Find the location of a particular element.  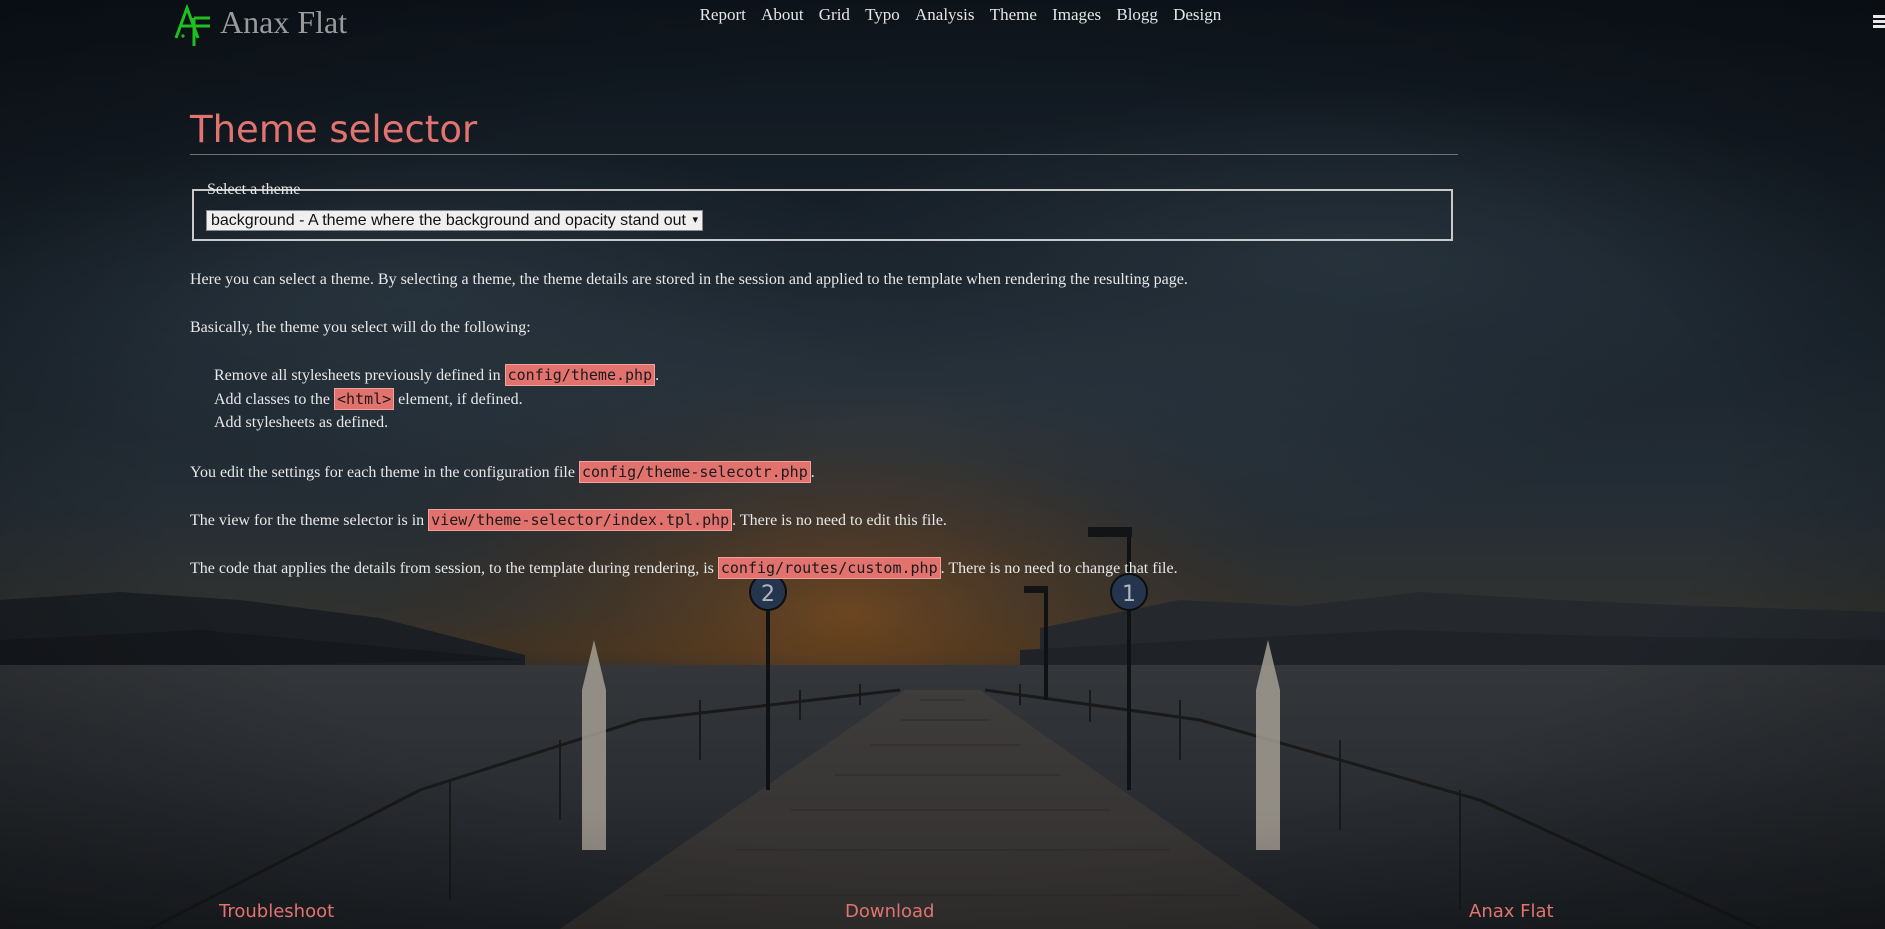

nav-item-theme: Theme is located at coordinates (1013, 15).